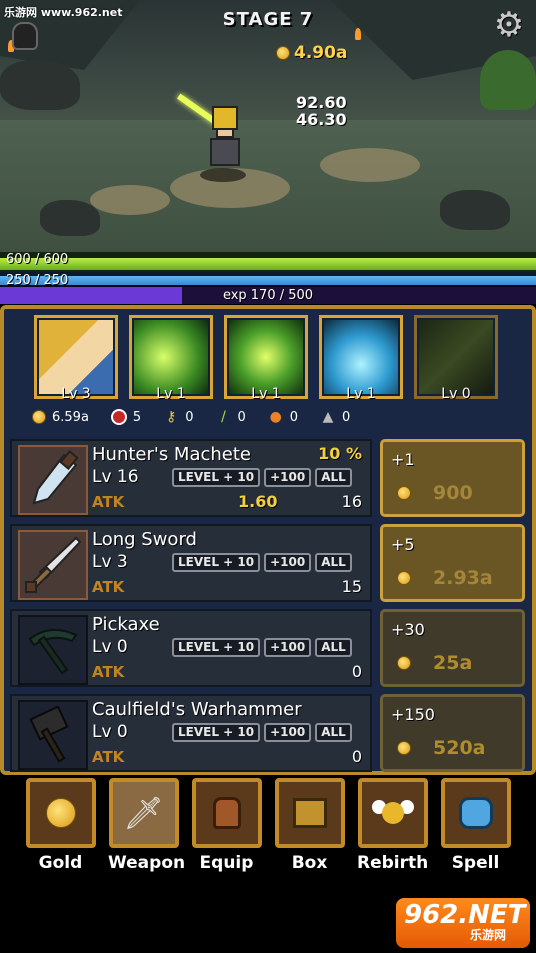  What do you see at coordinates (268, 828) in the screenshot?
I see `bottom-nav: Gold 🗡 Weapon Equip Box Rebirth Spell` at bounding box center [268, 828].